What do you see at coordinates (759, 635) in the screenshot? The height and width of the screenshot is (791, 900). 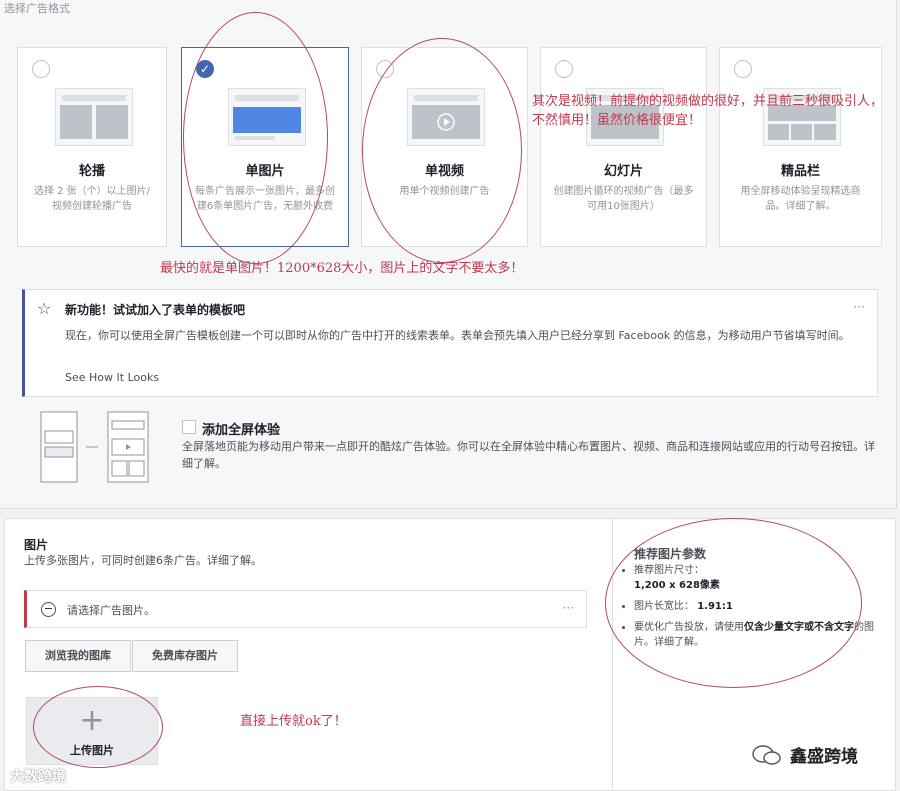 I see `recommend-text-tip: 要优化广告投放，请使用仅含少量文字或不含文字的图片。详细了解。` at bounding box center [759, 635].